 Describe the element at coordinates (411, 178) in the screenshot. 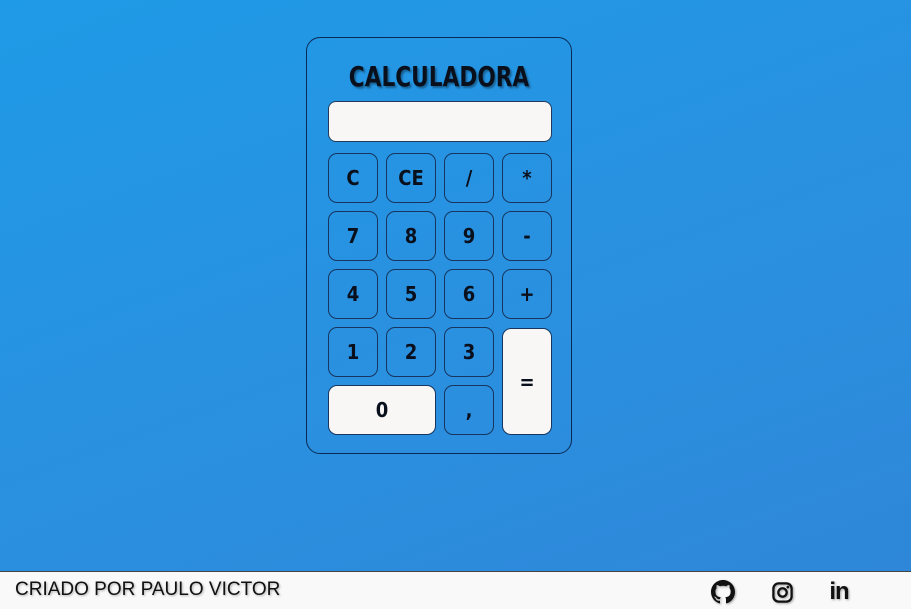

I see `clear-entry-button: CE` at that location.